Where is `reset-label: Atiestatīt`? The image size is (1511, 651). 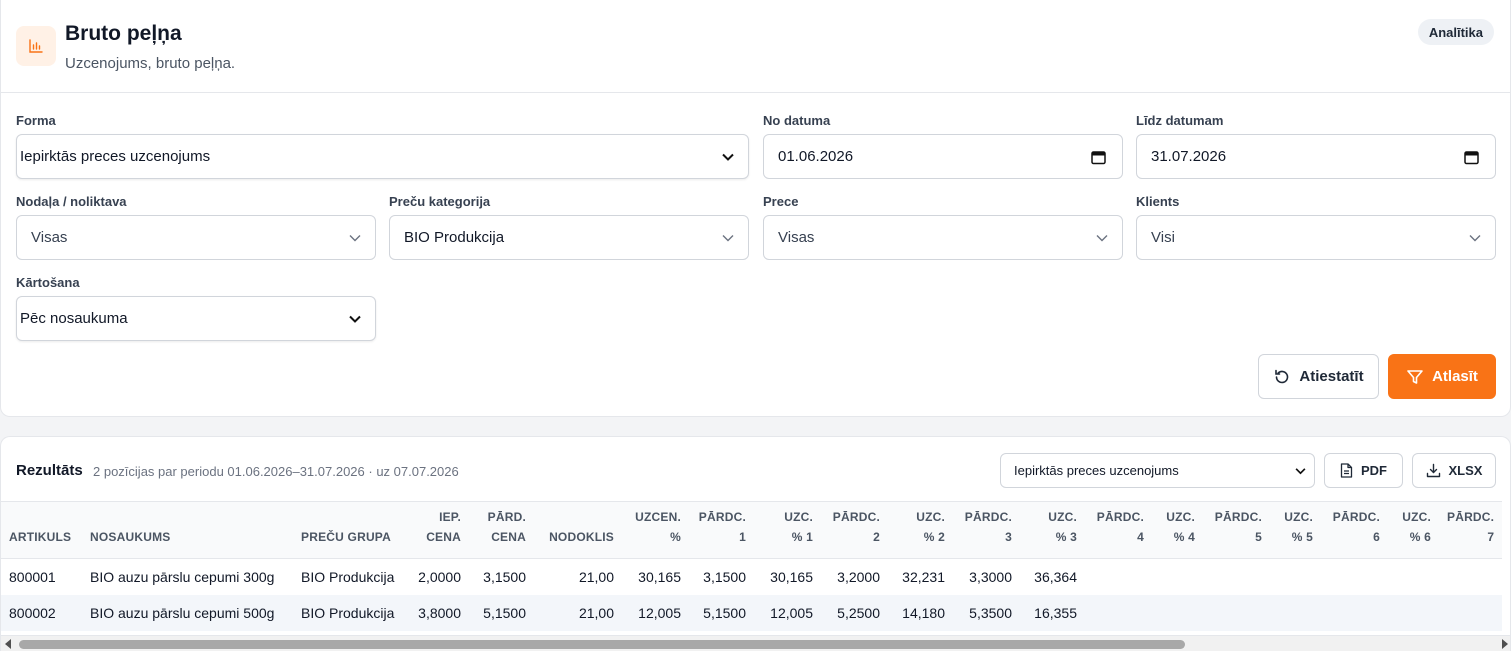 reset-label: Atiestatīt is located at coordinates (1331, 376).